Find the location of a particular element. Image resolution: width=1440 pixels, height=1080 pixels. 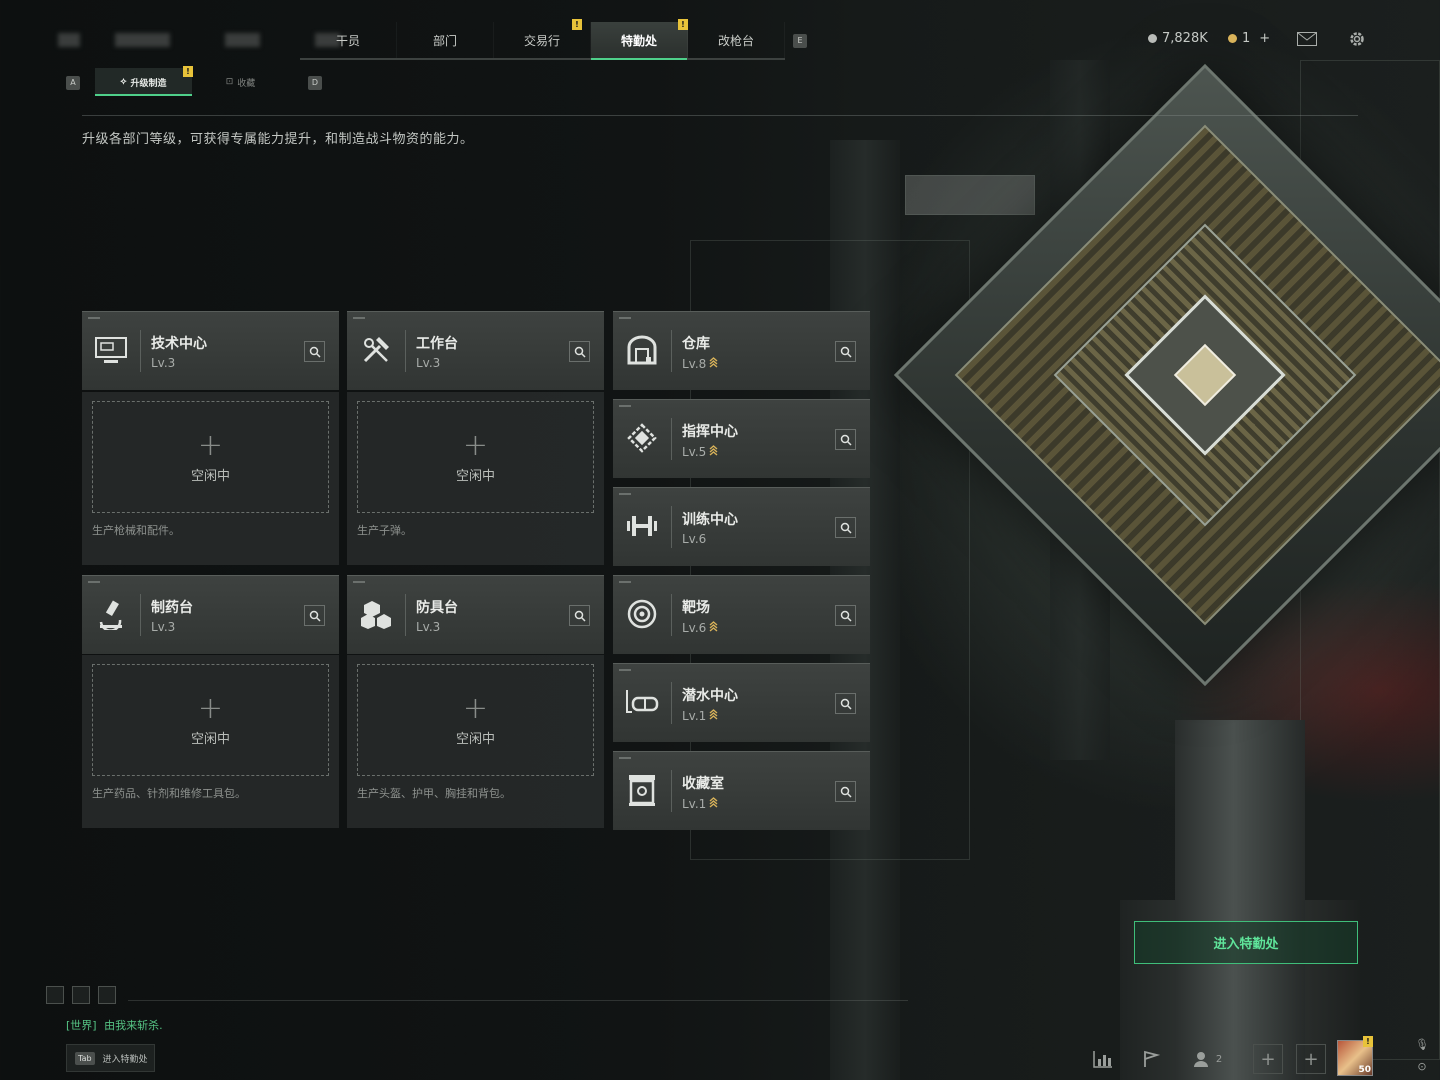

tab-key: Tab is located at coordinates (85, 1058).